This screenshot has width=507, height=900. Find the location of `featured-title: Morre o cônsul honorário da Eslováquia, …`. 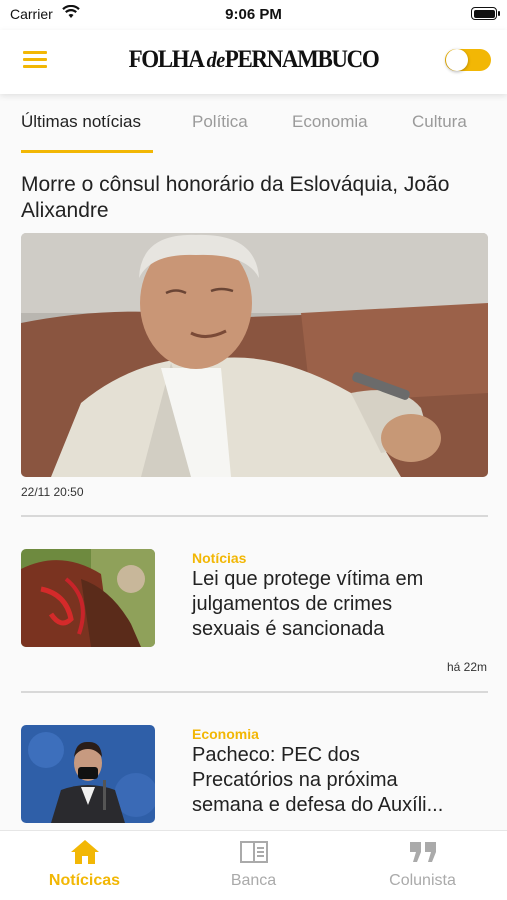

featured-title: Morre o cônsul honorário da Eslováquia, … is located at coordinates (256, 198).